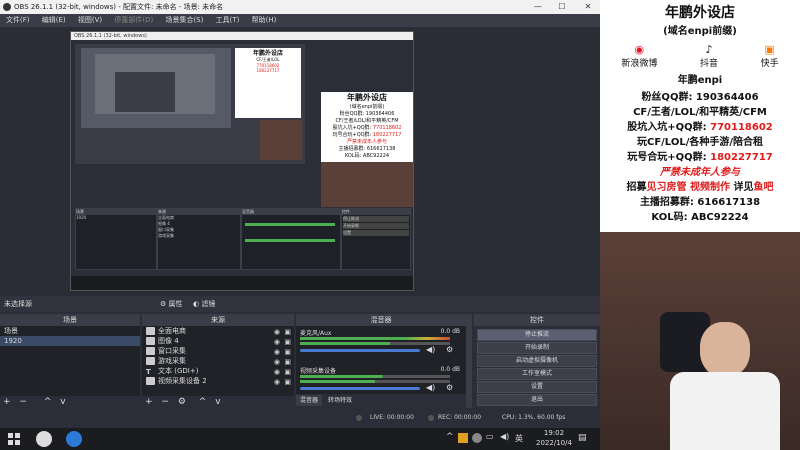 This screenshot has width=800, height=450. Describe the element at coordinates (150, 341) in the screenshot. I see `image-icon` at that location.